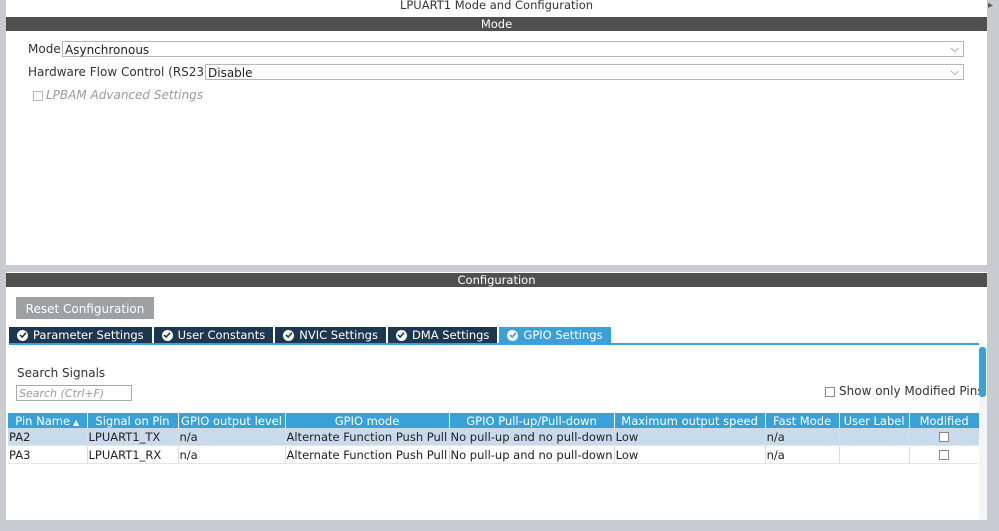  What do you see at coordinates (690, 420) in the screenshot?
I see `column-header-speed: Maximum output speed` at bounding box center [690, 420].